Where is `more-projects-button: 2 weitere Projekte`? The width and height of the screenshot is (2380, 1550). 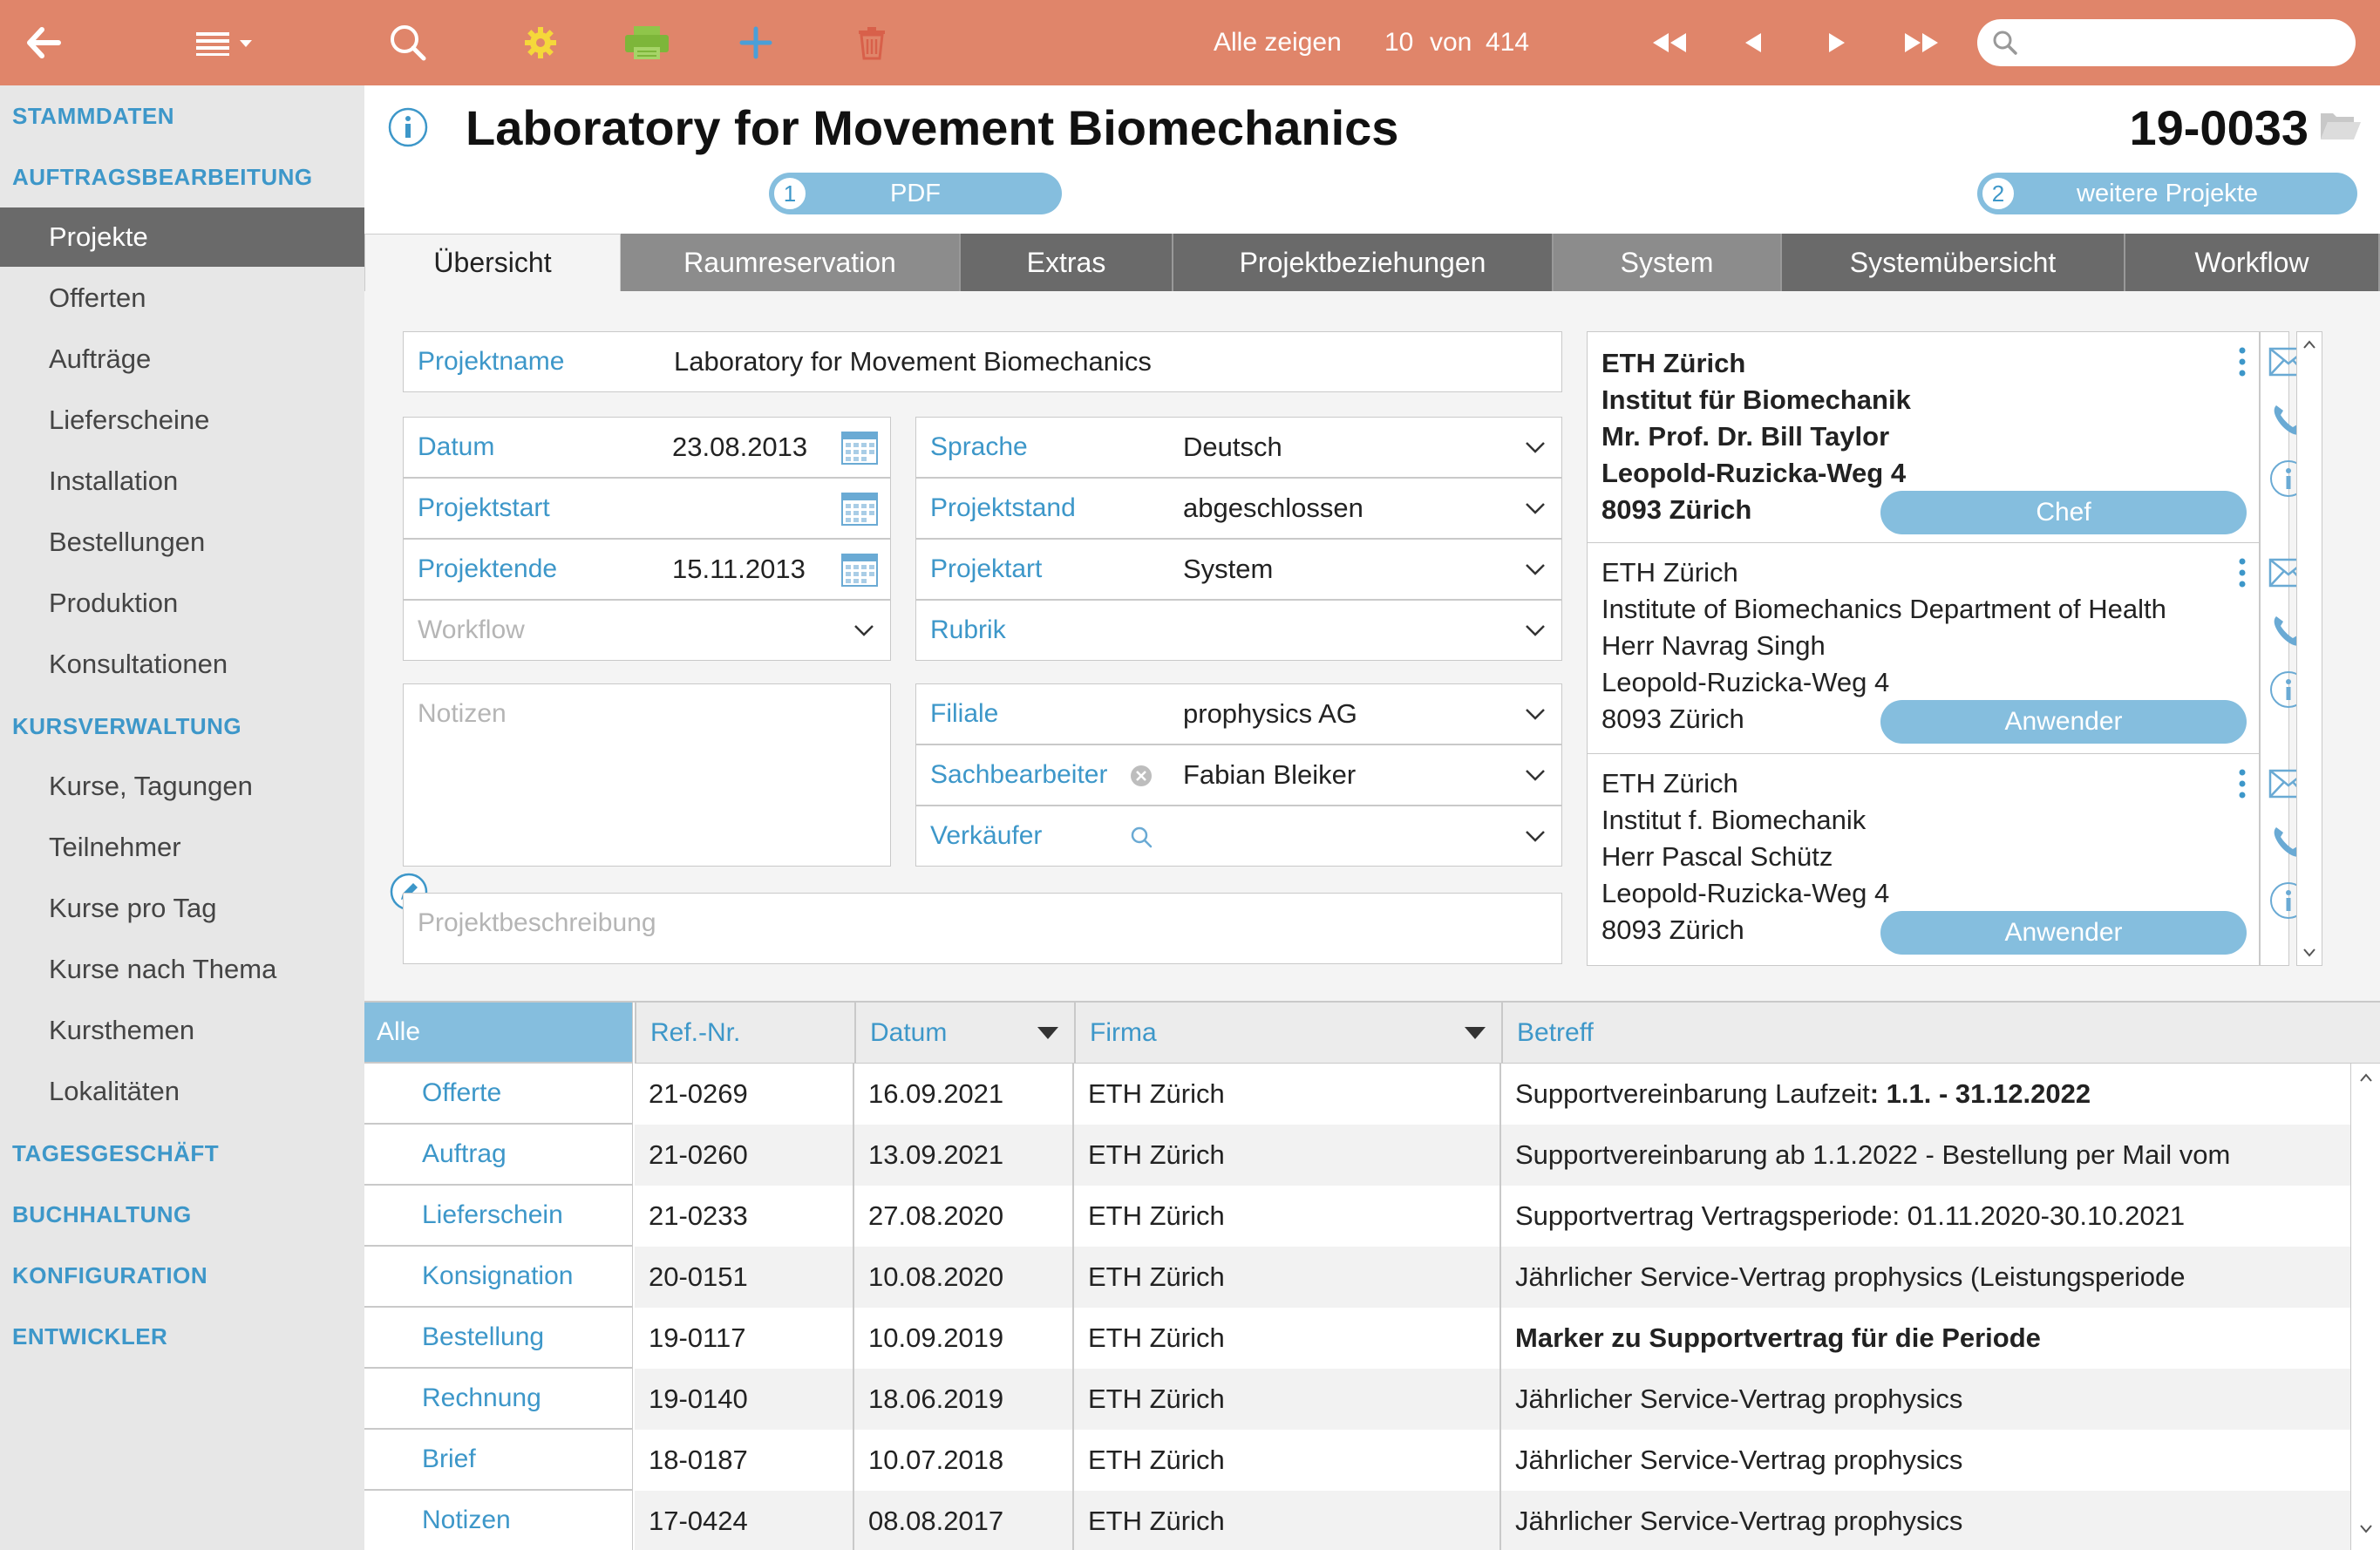 more-projects-button: 2 weitere Projekte is located at coordinates (2167, 194).